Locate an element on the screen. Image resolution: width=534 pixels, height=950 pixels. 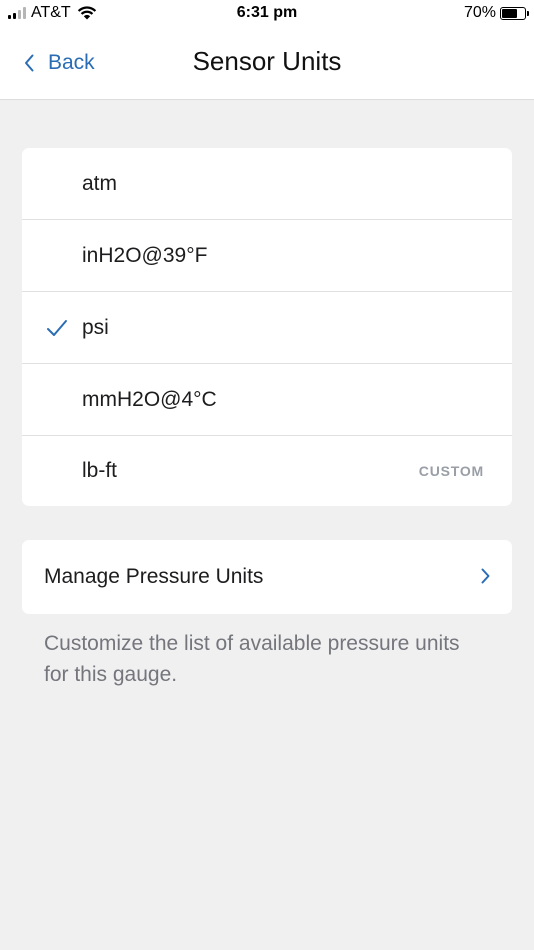
status-time: 6:31 pm is located at coordinates (267, 12).